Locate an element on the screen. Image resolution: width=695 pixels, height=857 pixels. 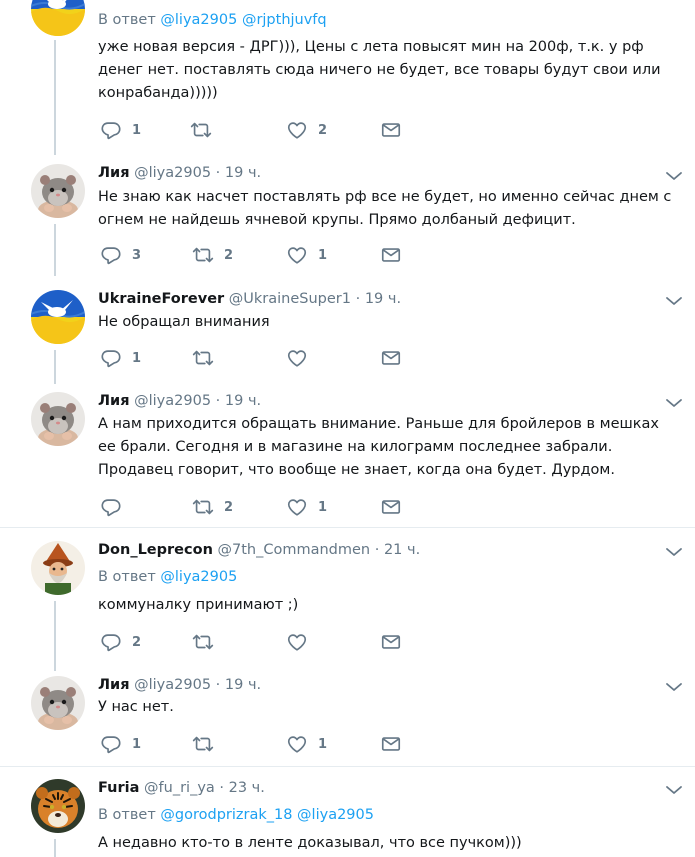
reply-button: 2 is located at coordinates (120, 642).